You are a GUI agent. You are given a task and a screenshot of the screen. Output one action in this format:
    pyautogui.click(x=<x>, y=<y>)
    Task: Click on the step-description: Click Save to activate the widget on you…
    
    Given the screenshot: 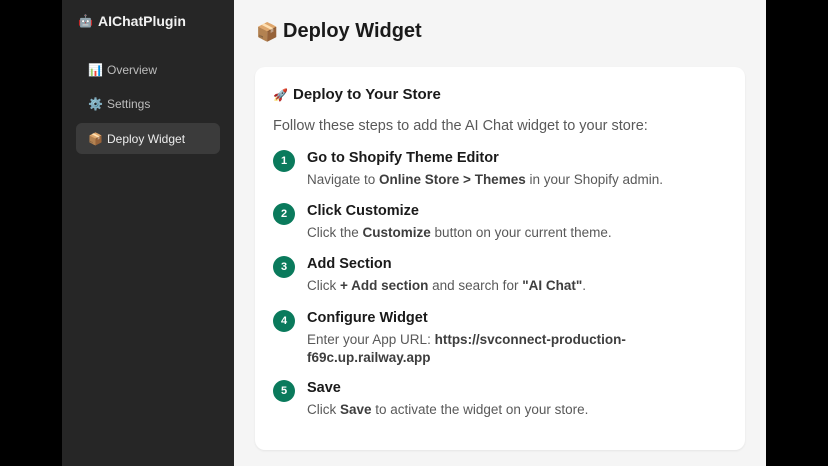 What is the action you would take?
    pyautogui.click(x=448, y=409)
    